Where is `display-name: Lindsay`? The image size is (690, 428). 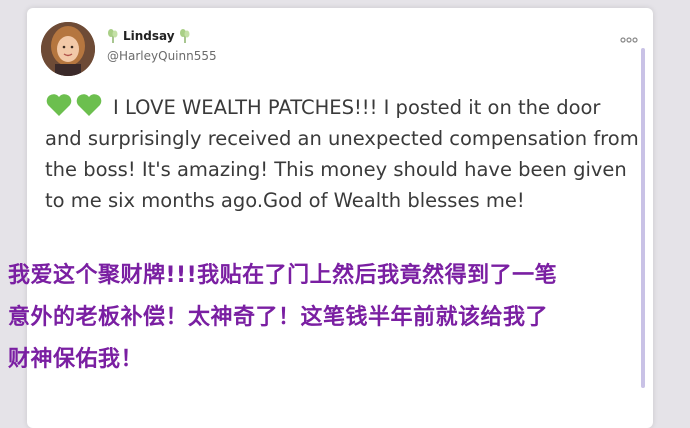
display-name: Lindsay is located at coordinates (149, 36).